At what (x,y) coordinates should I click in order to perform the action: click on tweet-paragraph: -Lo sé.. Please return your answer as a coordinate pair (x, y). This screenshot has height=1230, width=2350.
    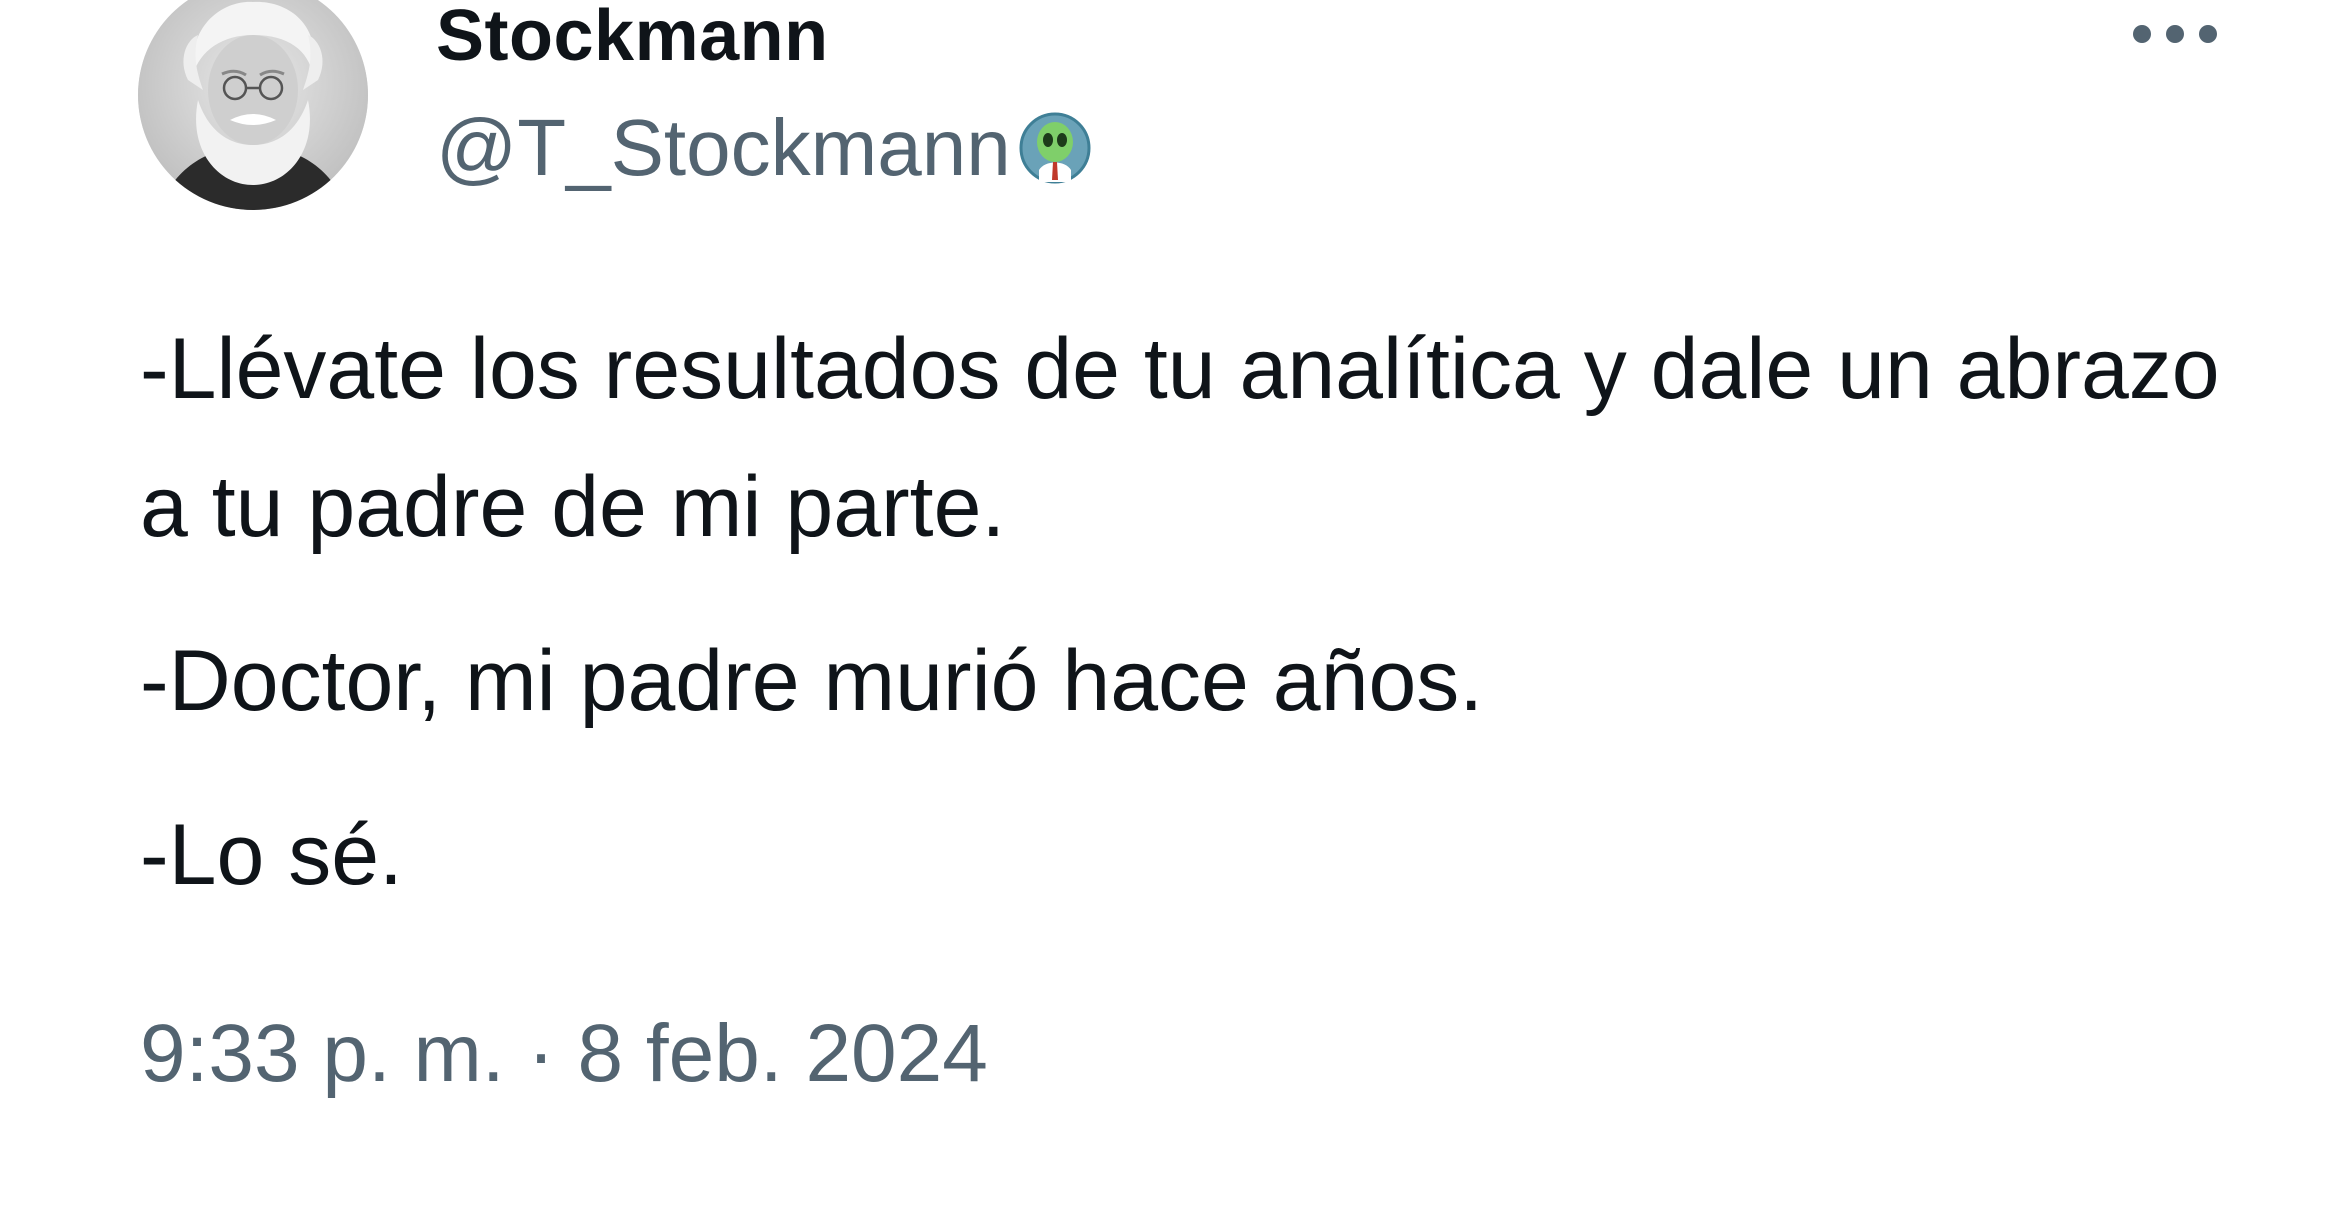
    Looking at the image, I should click on (271, 855).